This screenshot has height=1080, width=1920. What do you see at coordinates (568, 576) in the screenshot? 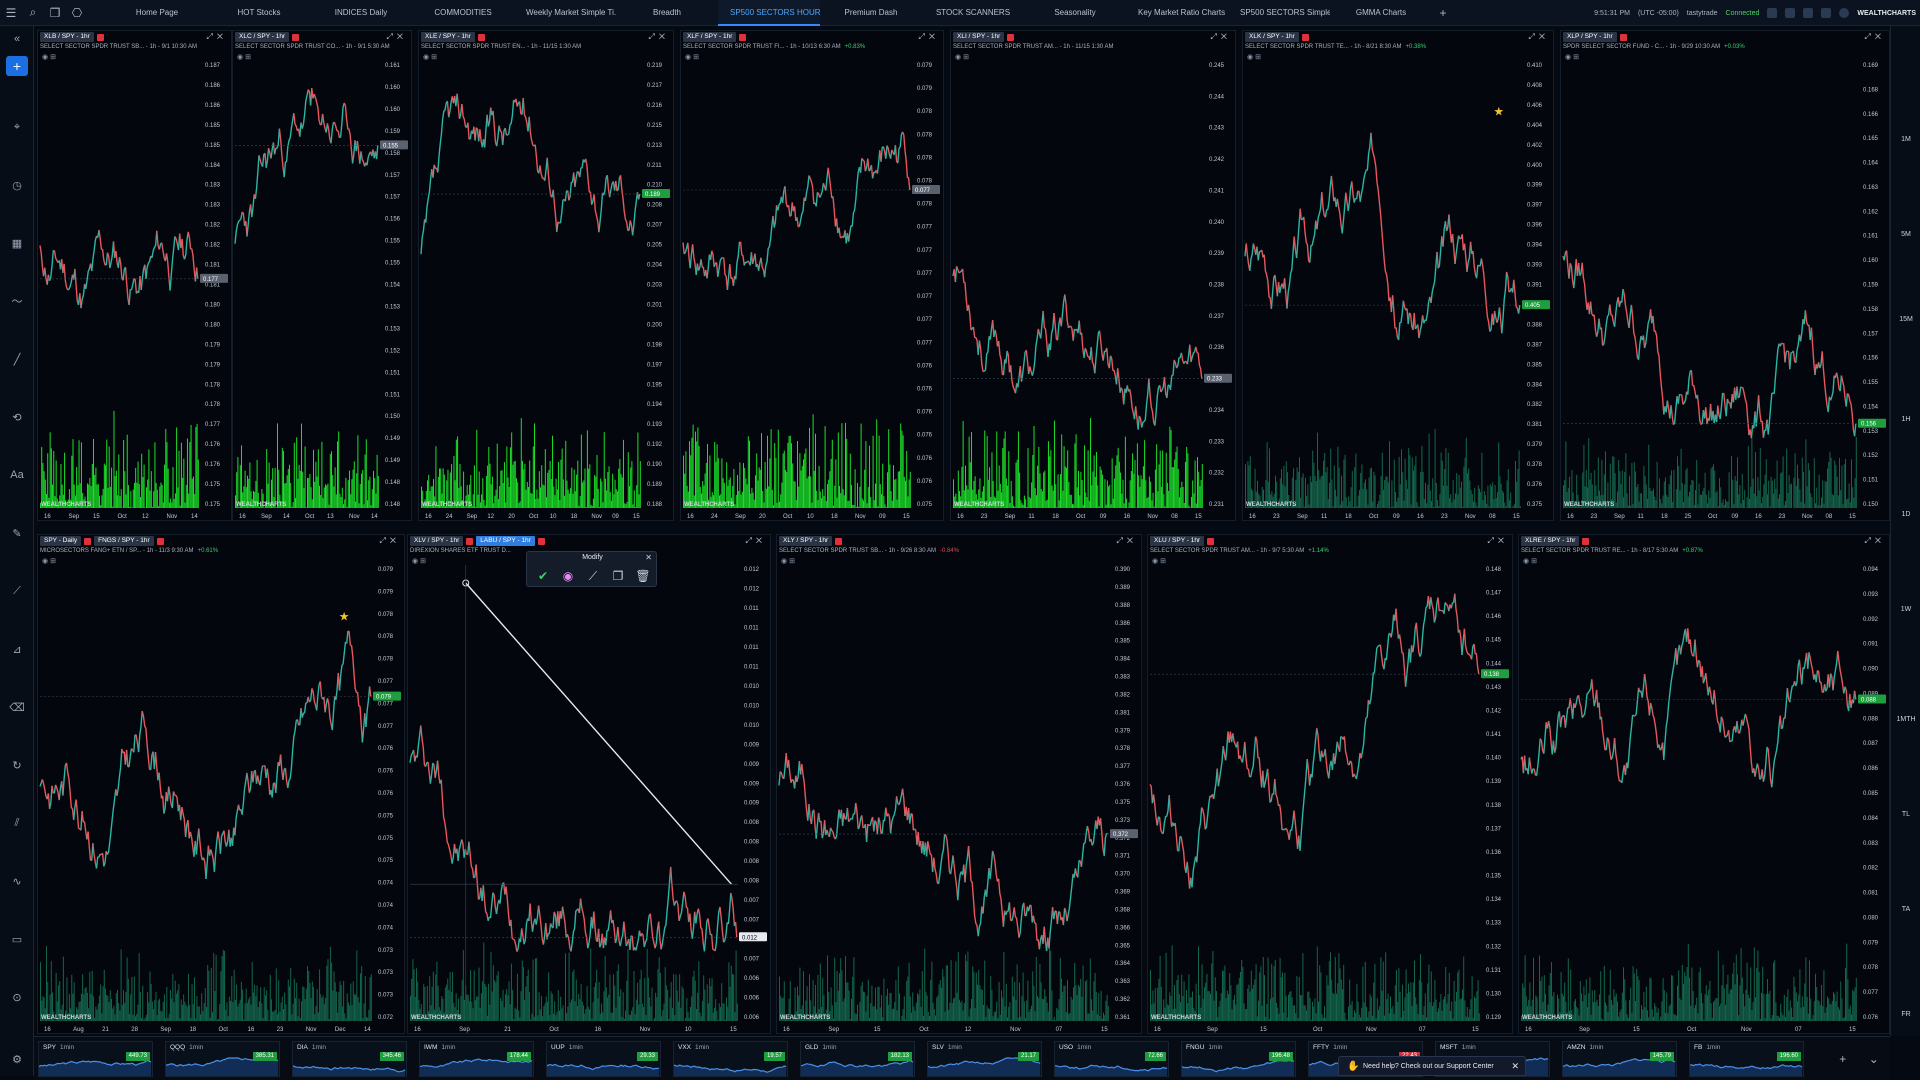
I see `color-picker-icon: ◉` at bounding box center [568, 576].